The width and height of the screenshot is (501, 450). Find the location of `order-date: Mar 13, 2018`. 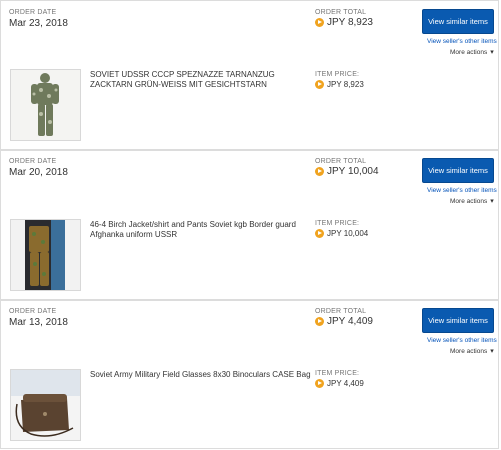

order-date: Mar 13, 2018 is located at coordinates (38, 322).